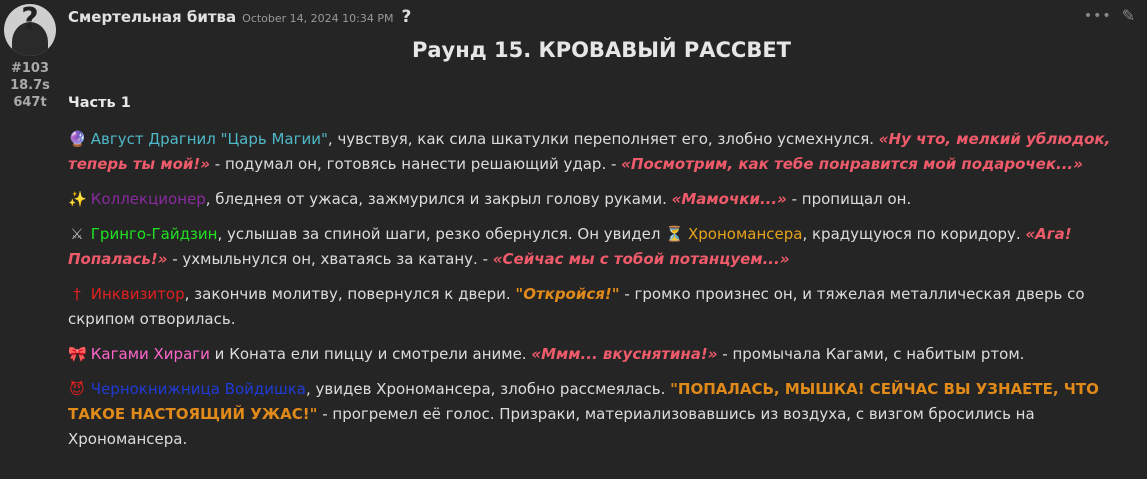  Describe the element at coordinates (30, 68) in the screenshot. I see `post-number: #103` at that location.